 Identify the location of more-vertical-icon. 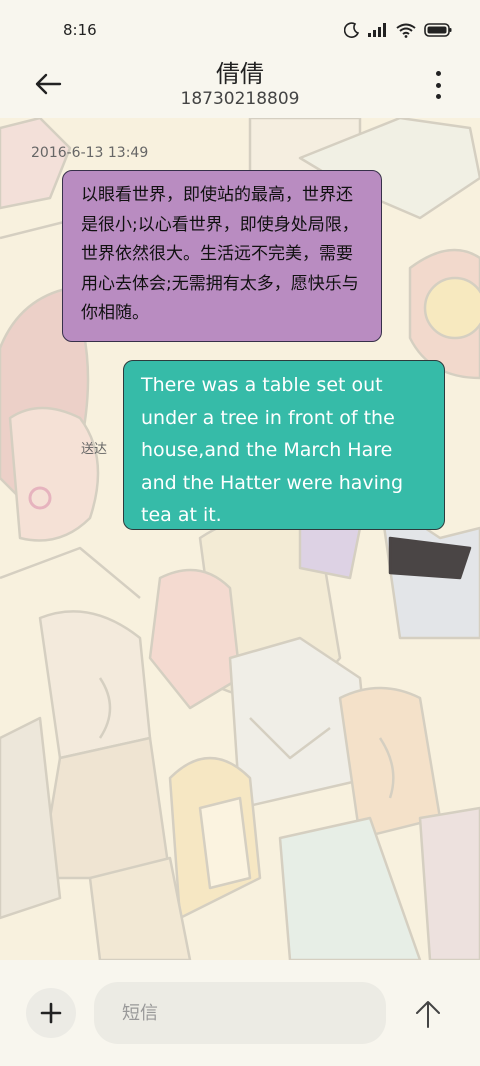
(438, 73).